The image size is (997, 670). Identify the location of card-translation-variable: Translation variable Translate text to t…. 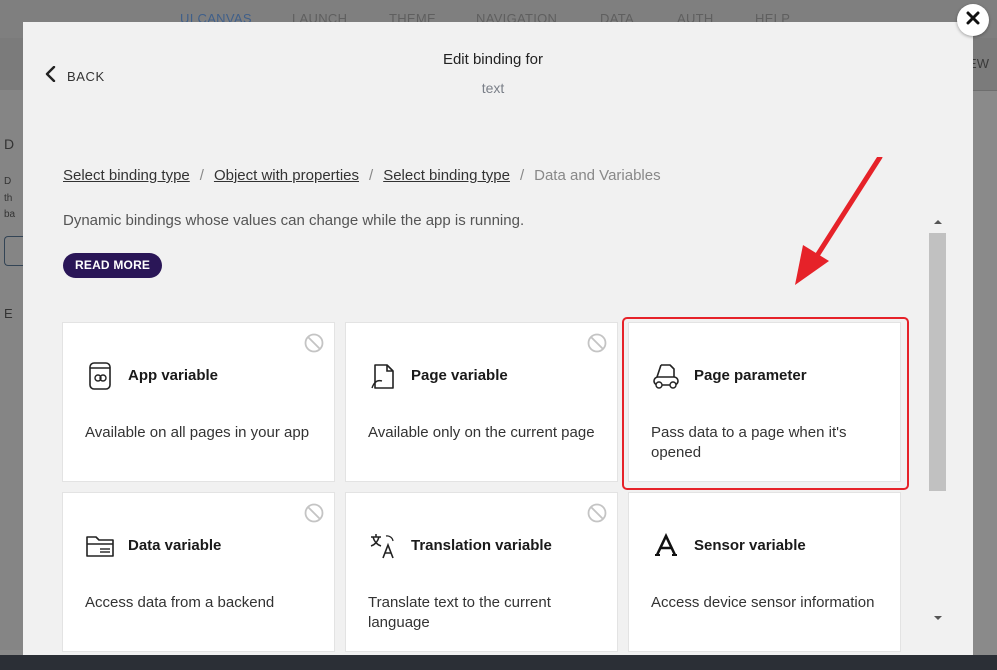
(481, 572).